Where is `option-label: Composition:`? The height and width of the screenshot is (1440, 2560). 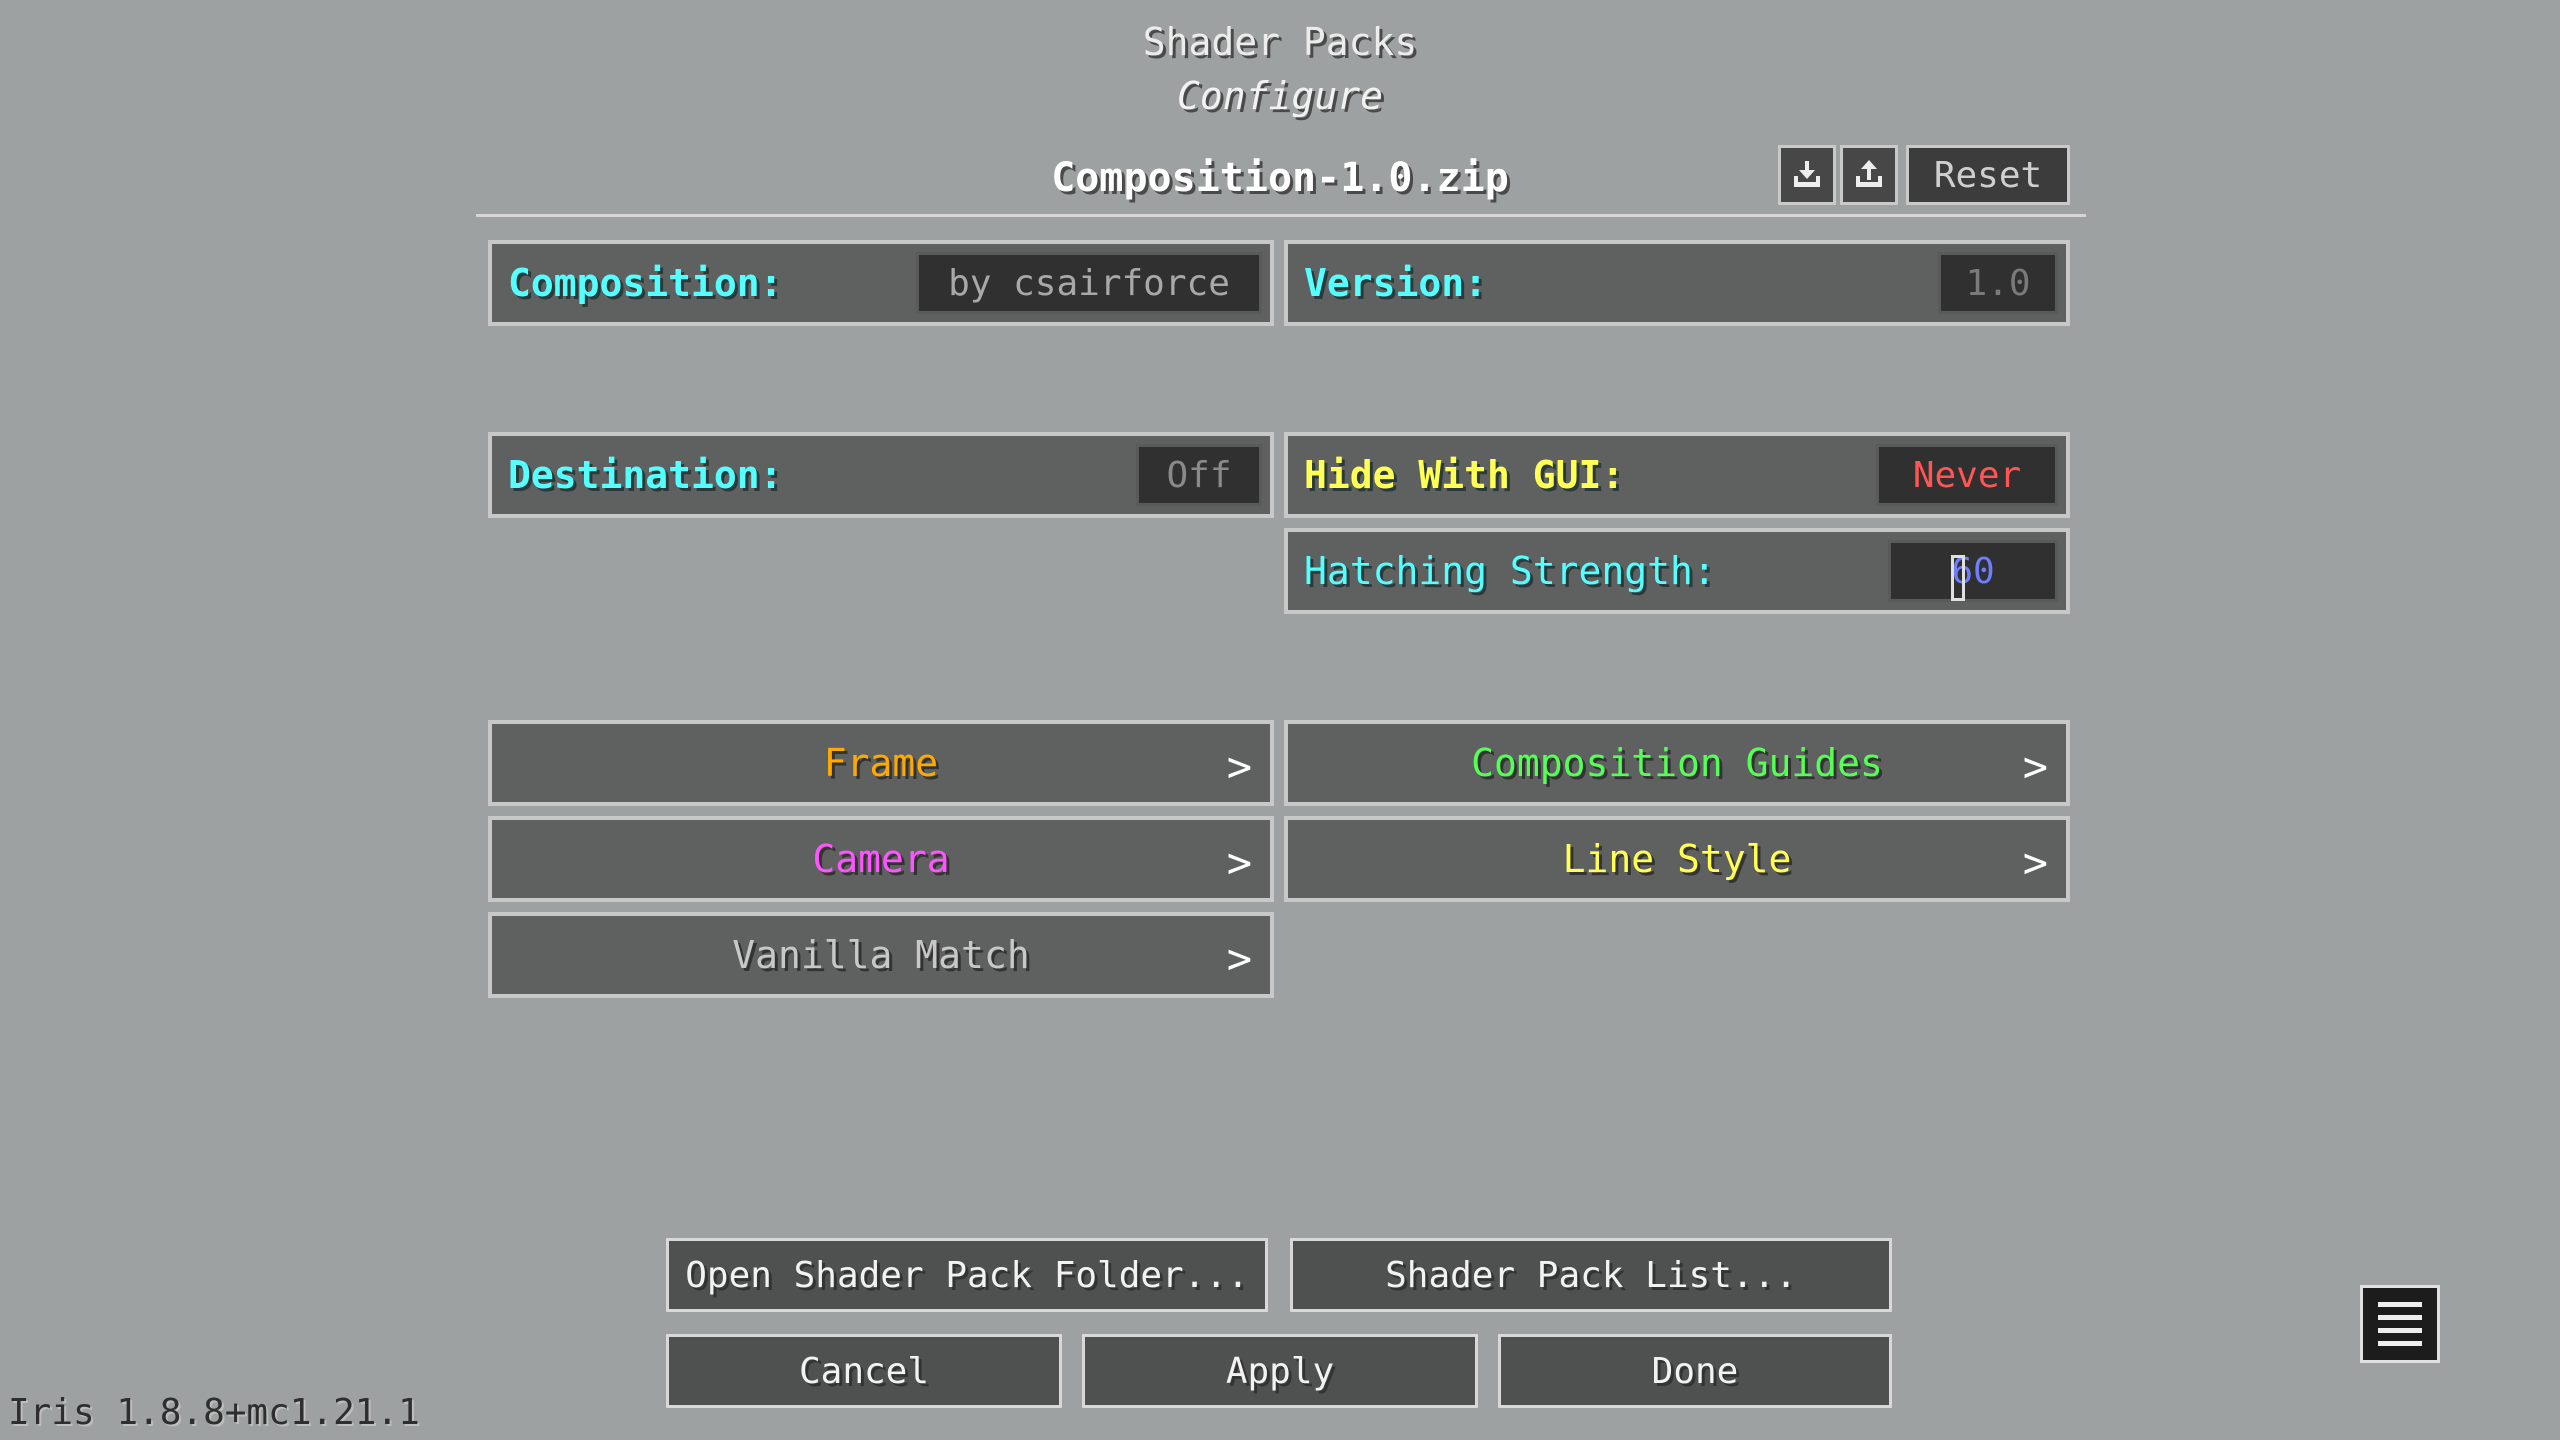 option-label: Composition: is located at coordinates (645, 283).